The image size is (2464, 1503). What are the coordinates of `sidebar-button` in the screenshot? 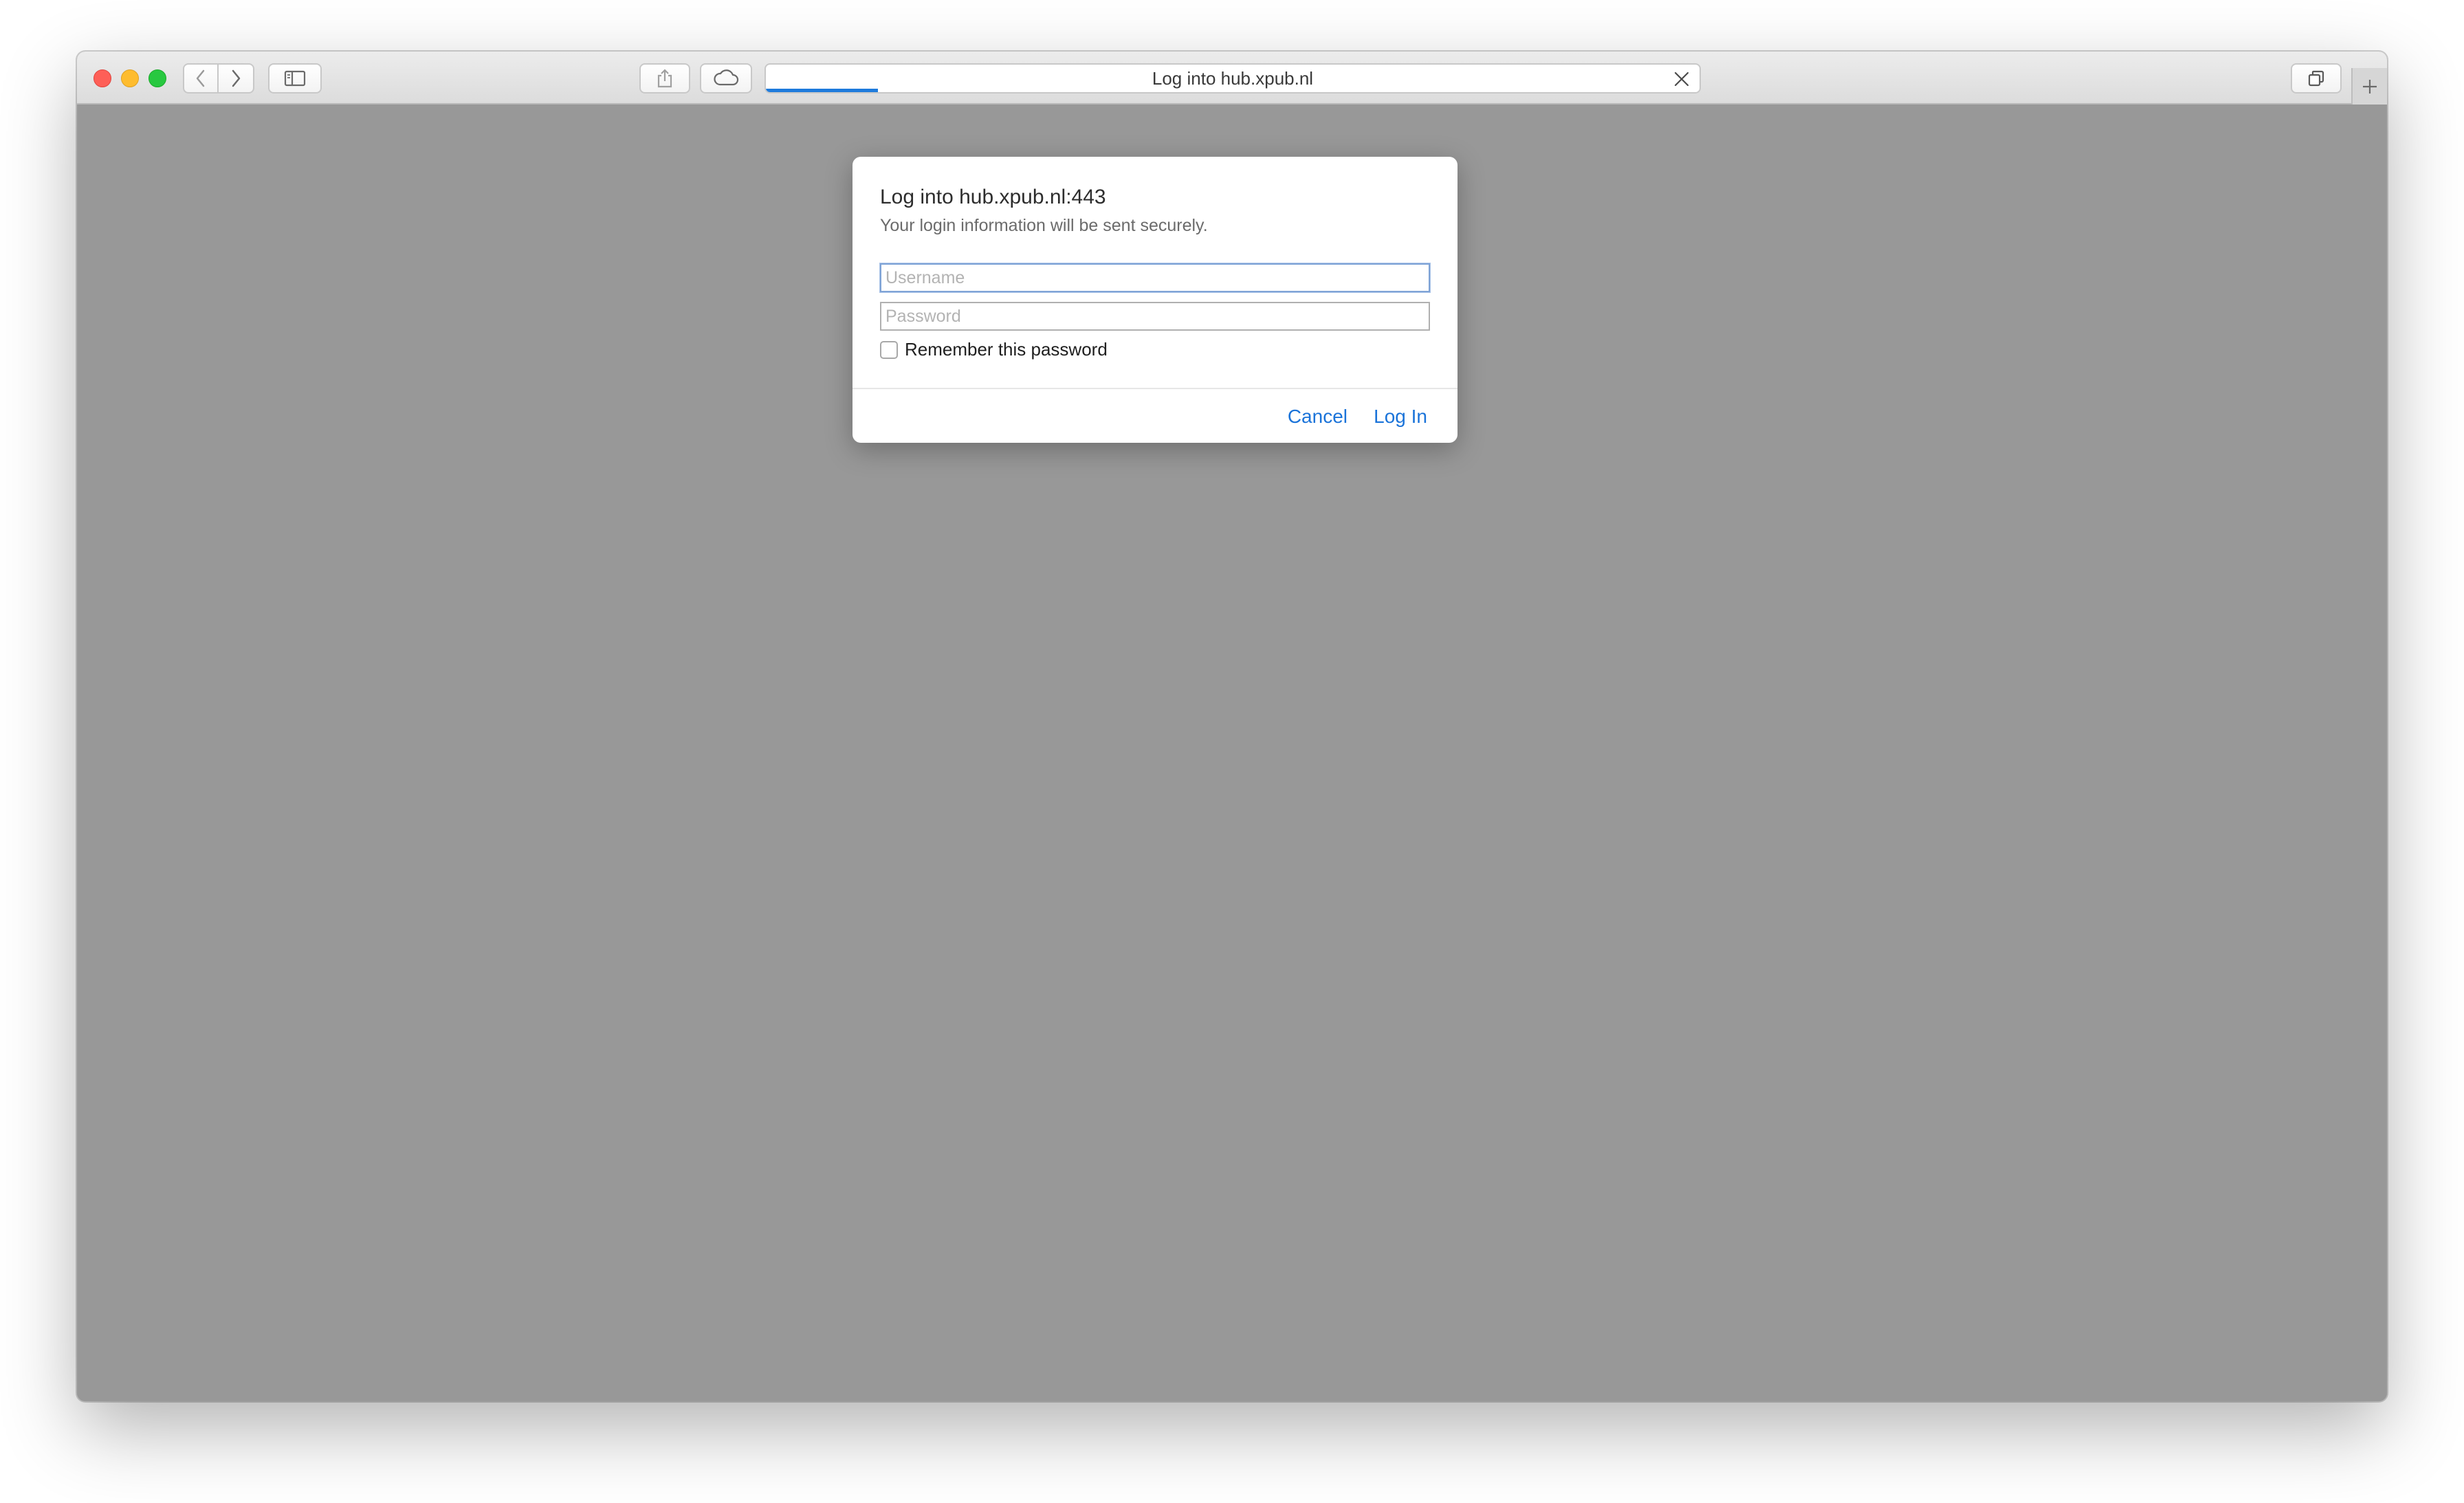 It's located at (295, 78).